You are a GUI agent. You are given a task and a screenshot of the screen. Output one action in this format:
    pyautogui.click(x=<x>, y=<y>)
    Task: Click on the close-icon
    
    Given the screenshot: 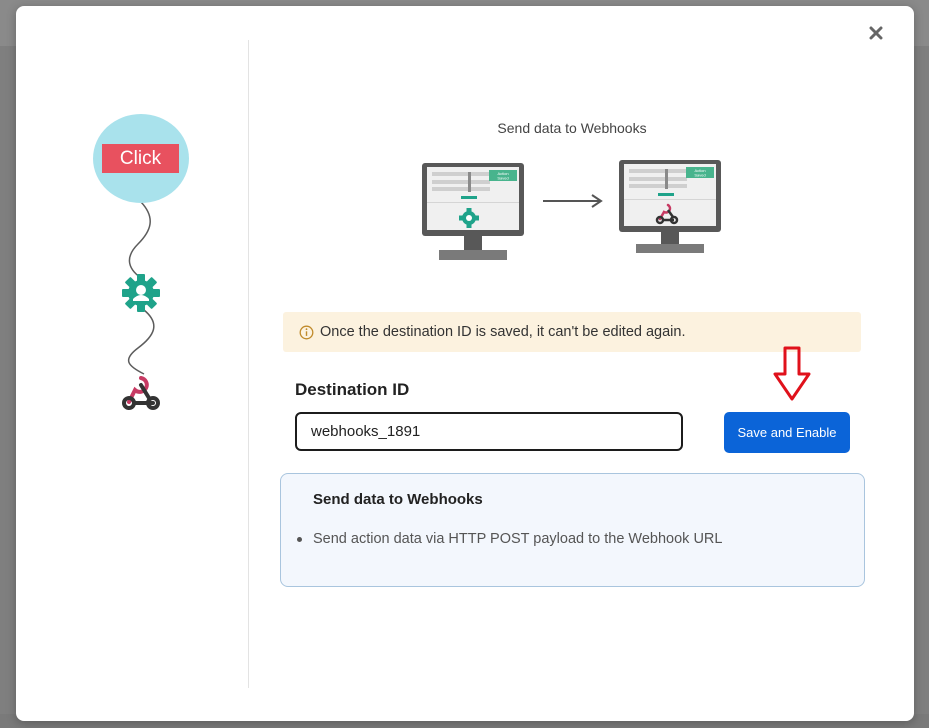 What is the action you would take?
    pyautogui.click(x=876, y=33)
    